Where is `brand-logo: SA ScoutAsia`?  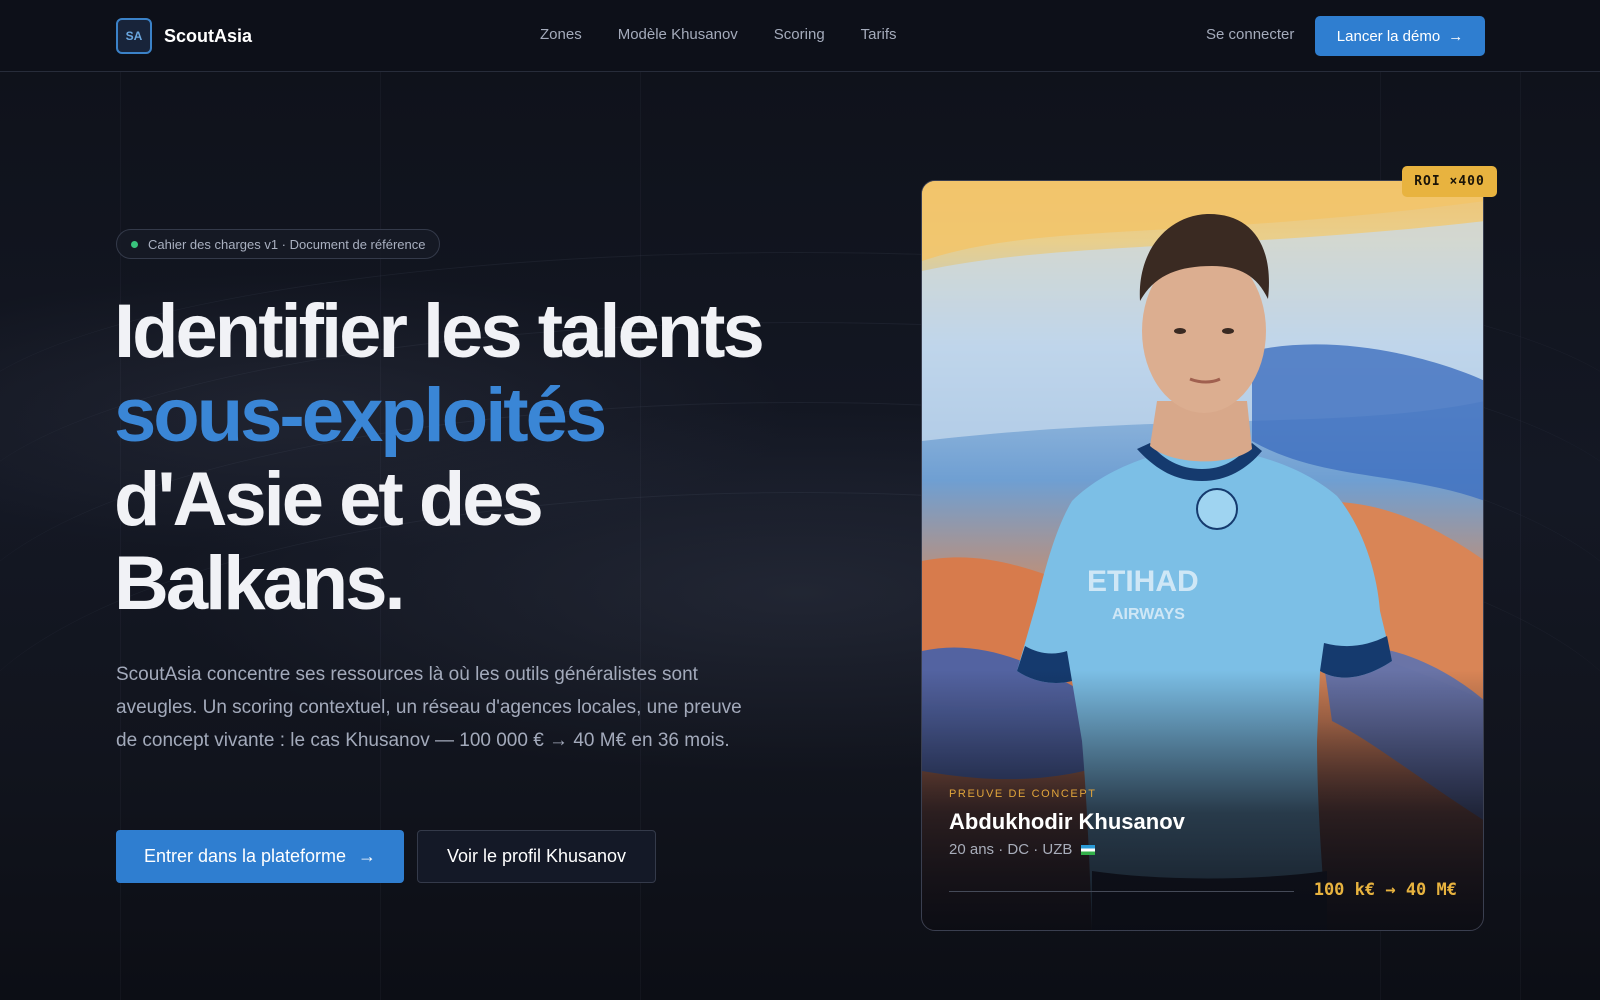 brand-logo: SA ScoutAsia is located at coordinates (184, 36).